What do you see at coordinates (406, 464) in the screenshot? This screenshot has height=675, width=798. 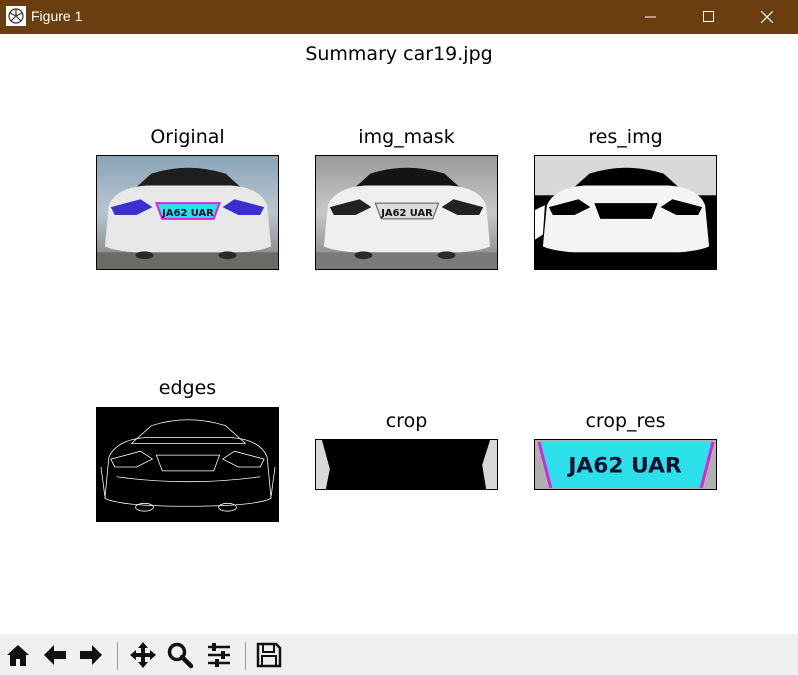 I see `axes-image-crop` at bounding box center [406, 464].